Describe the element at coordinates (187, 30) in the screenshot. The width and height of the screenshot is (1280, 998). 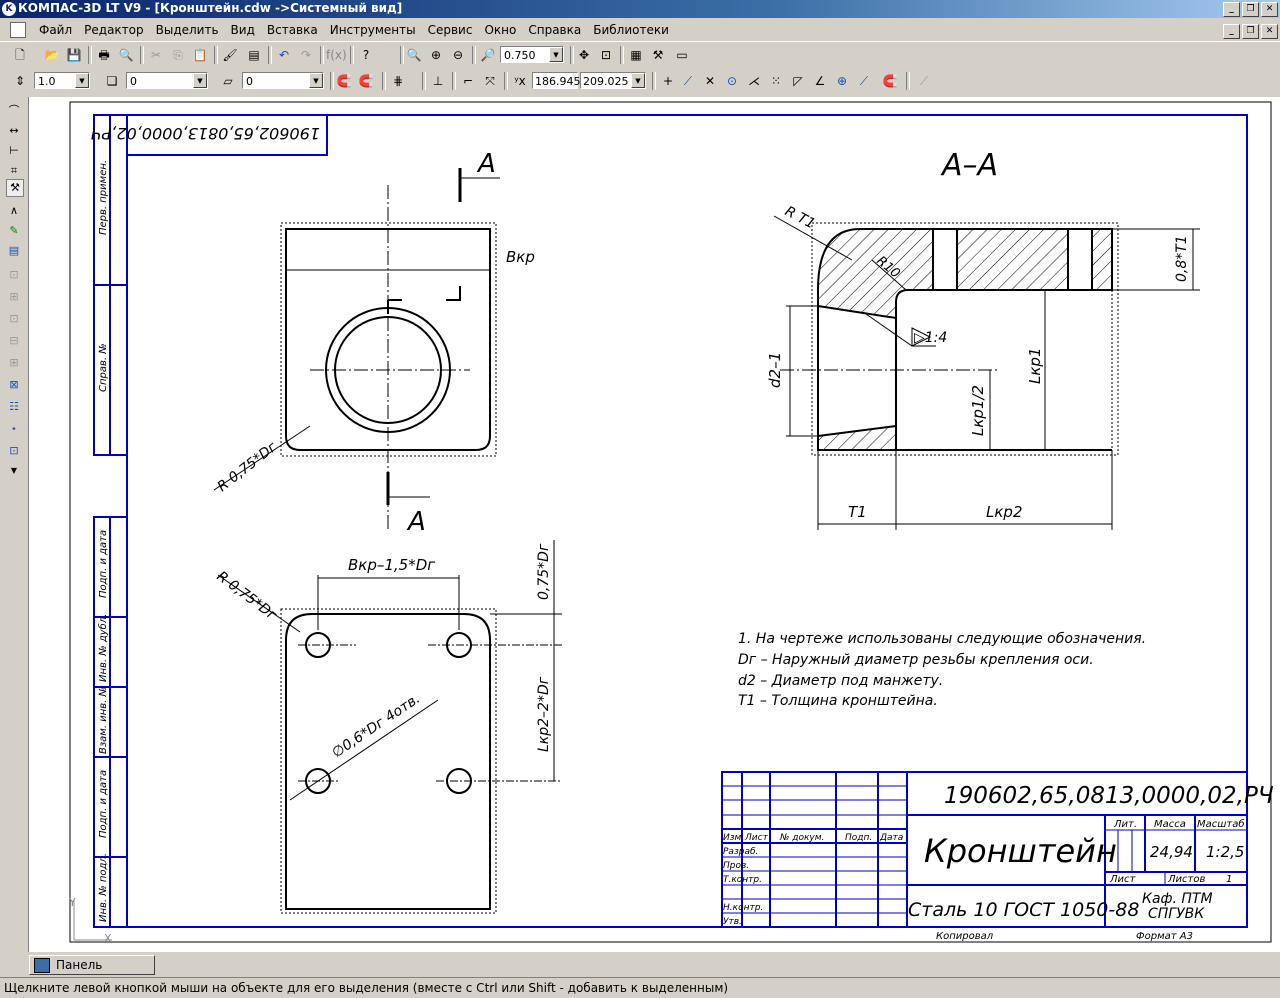
I see `menu-item: Выделить` at that location.